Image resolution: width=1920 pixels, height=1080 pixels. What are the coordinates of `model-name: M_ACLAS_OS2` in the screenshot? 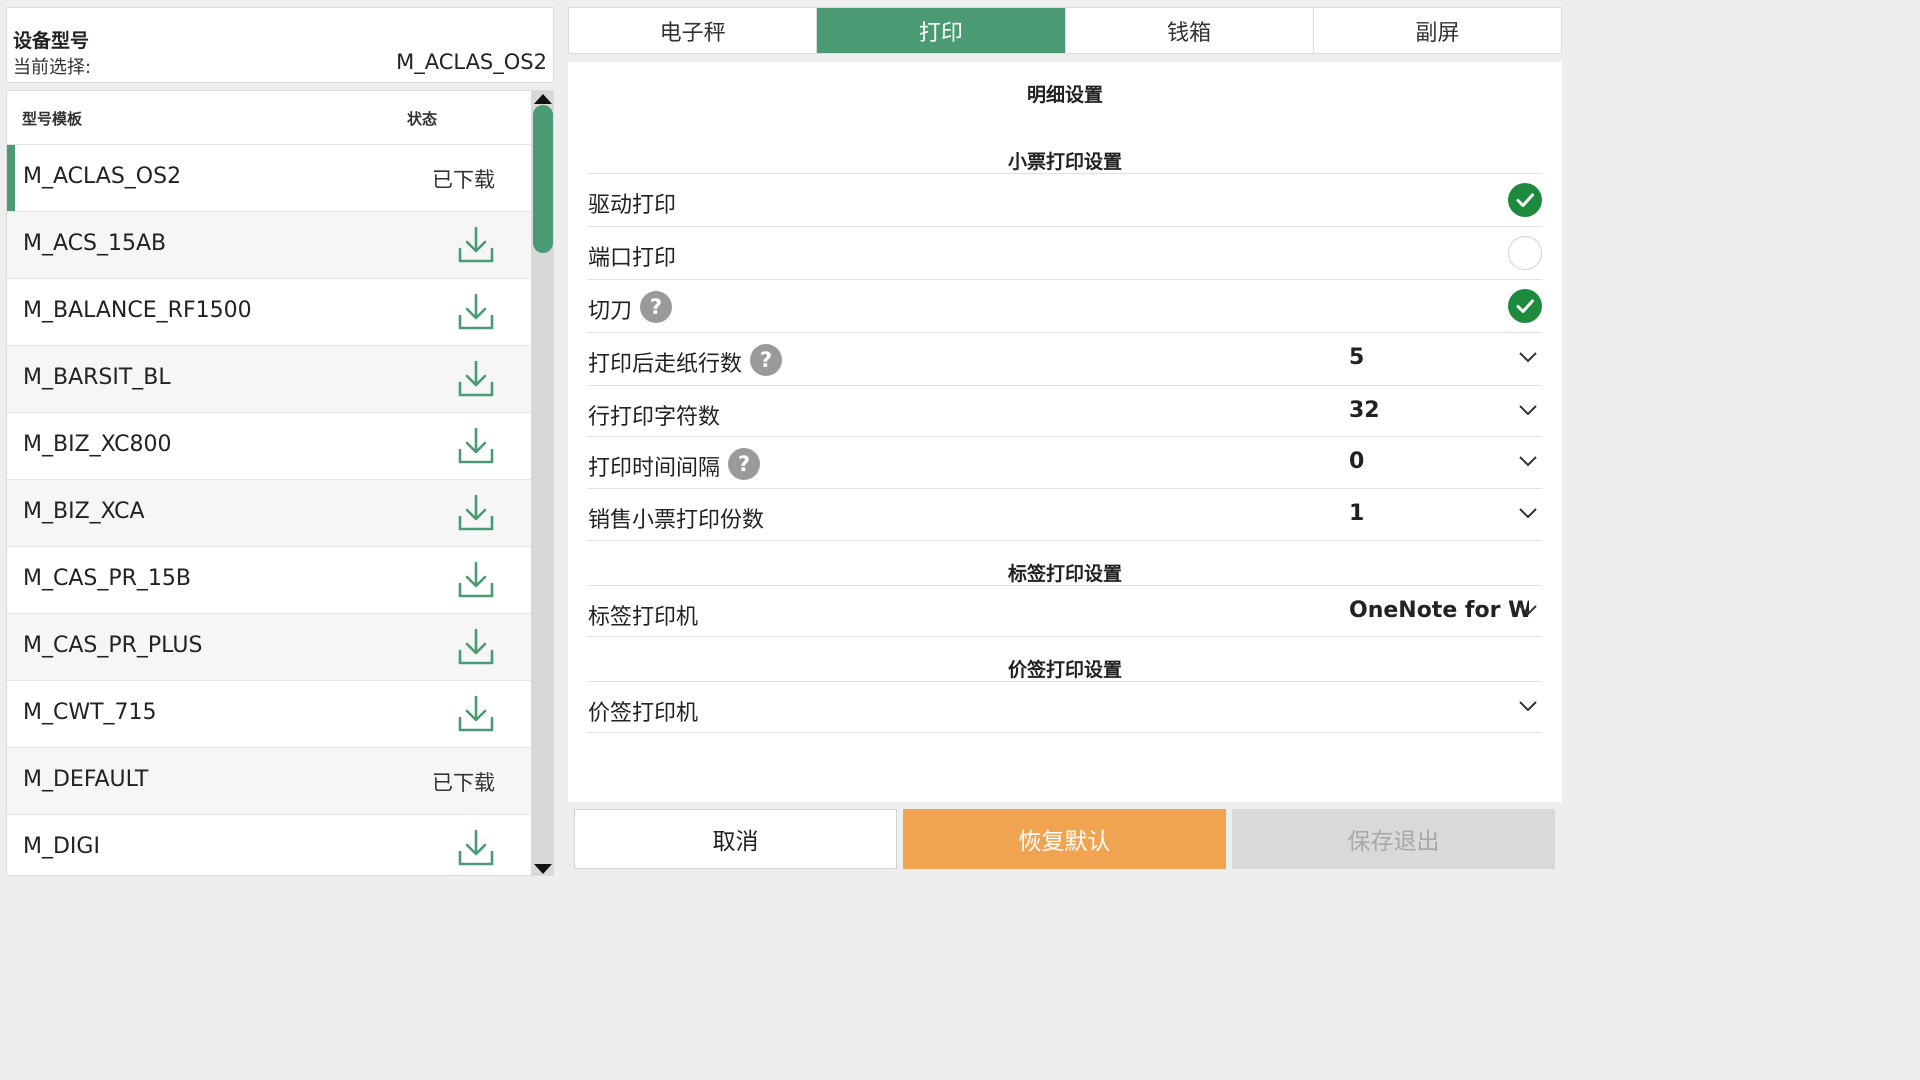 It's located at (102, 176).